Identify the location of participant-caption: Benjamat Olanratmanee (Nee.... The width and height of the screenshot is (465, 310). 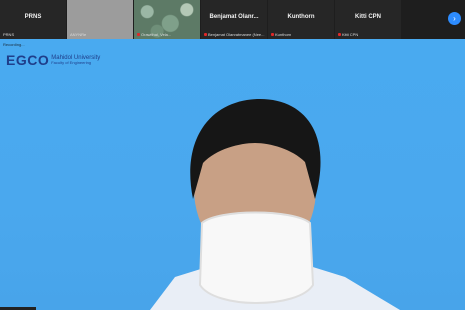
(234, 34).